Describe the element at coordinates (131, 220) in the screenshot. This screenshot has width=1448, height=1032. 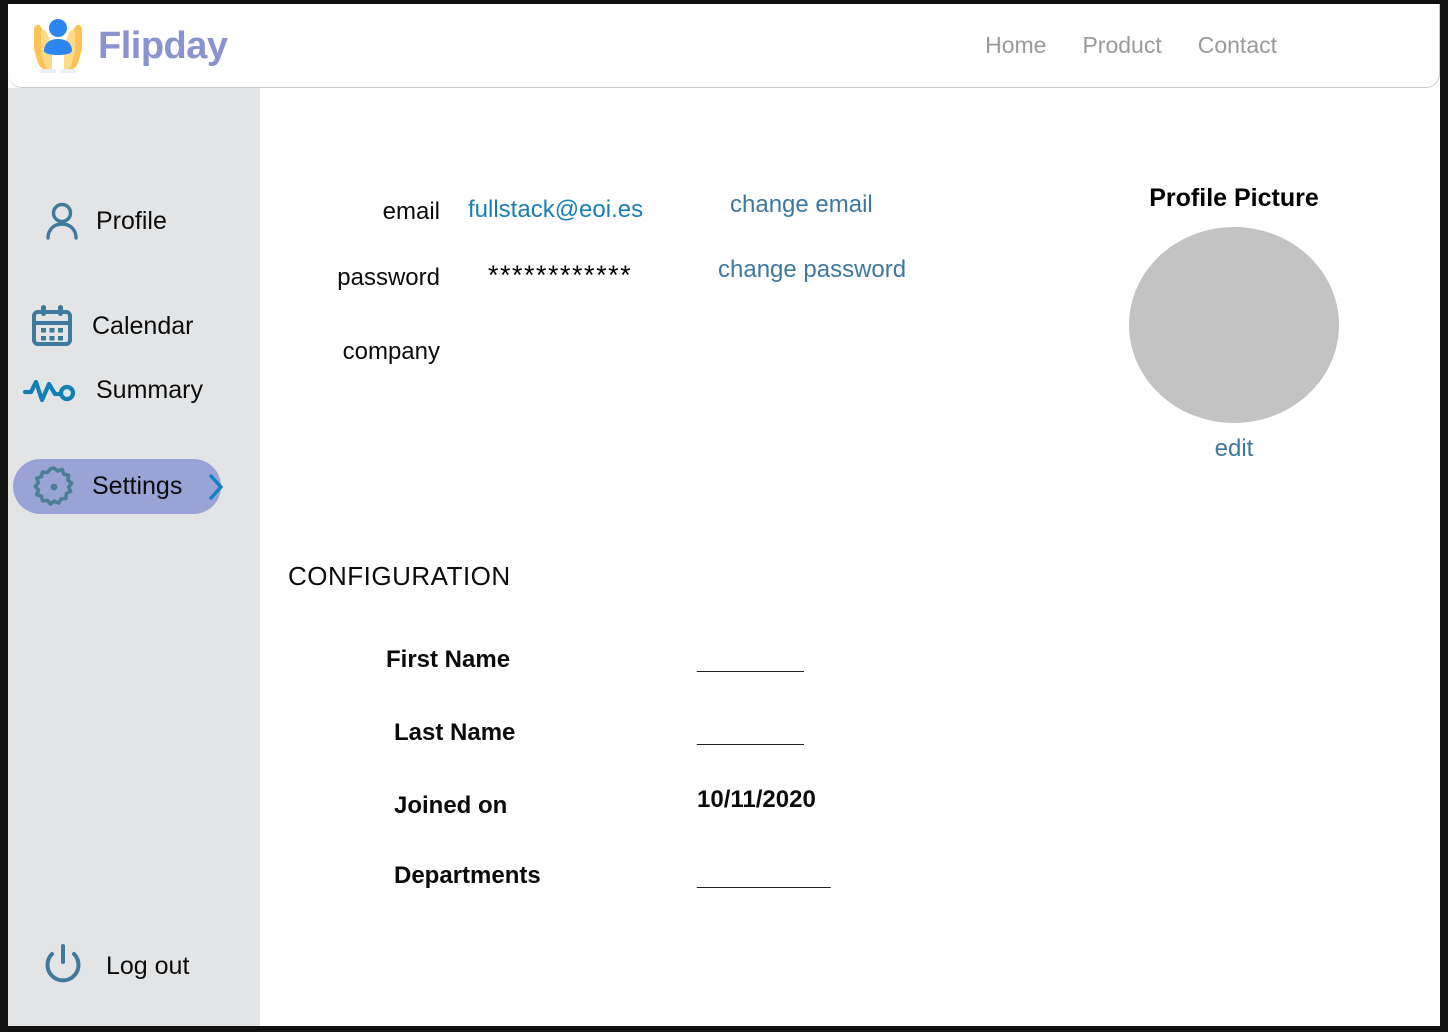
I see `sidebar-item-label: Profile` at that location.